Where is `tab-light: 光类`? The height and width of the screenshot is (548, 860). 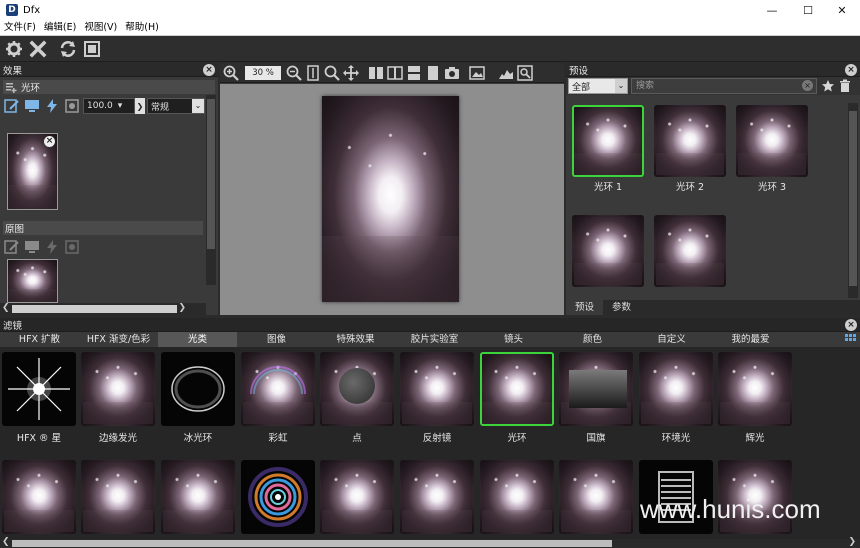
tab-light: 光类 is located at coordinates (197, 339).